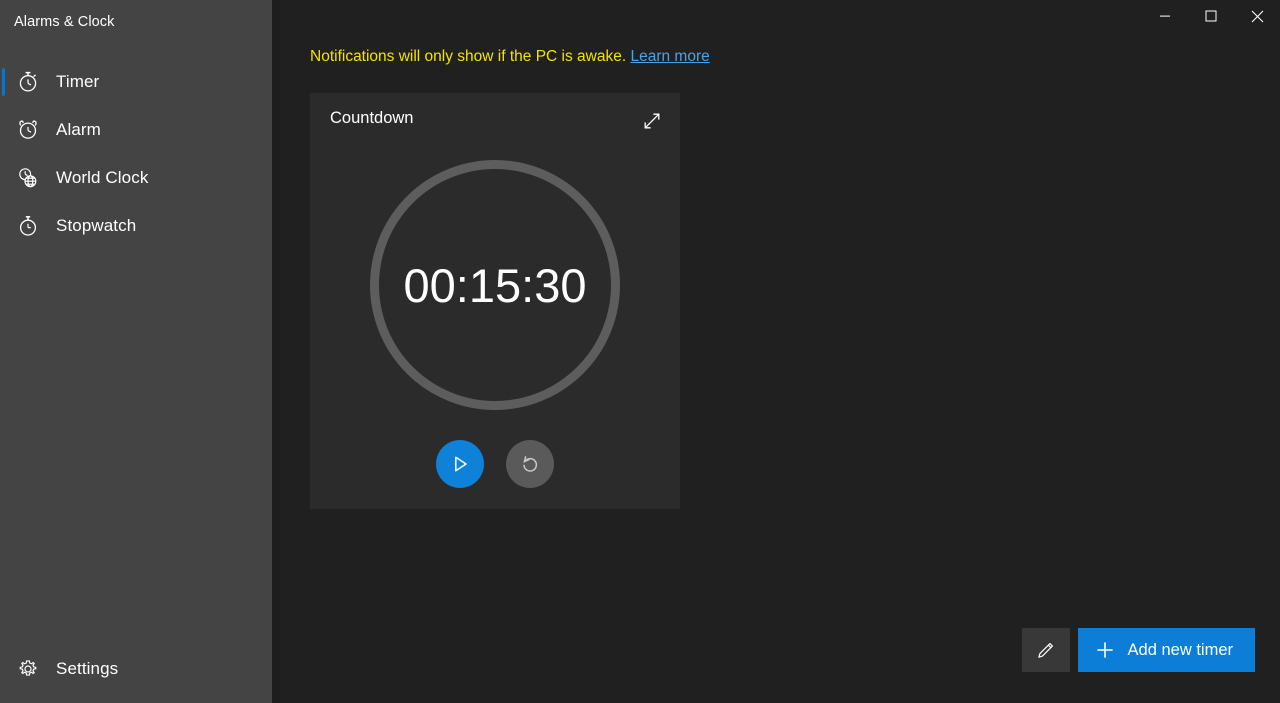 The width and height of the screenshot is (1280, 703). I want to click on bottom-actions: Add new timer, so click(1138, 650).